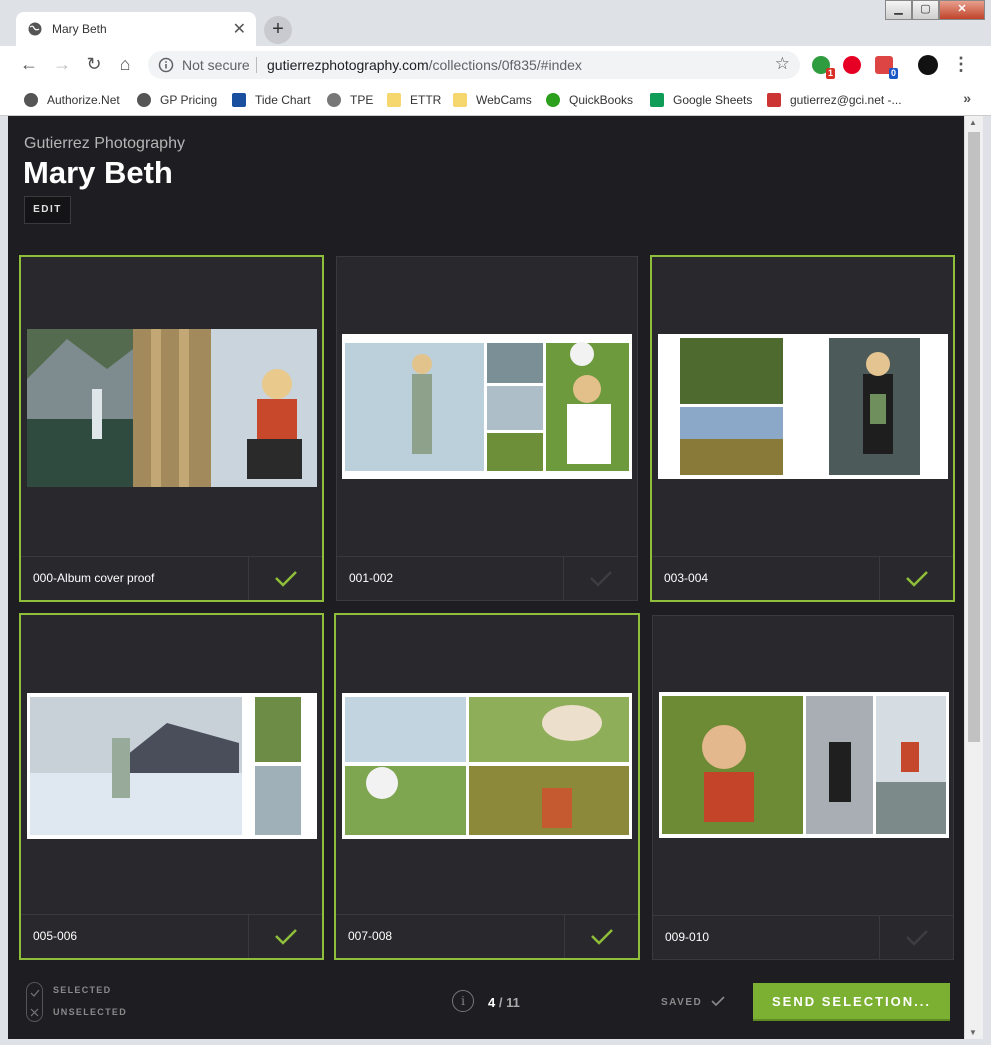  Describe the element at coordinates (974, 437) in the screenshot. I see `scrollbar-thumb` at that location.